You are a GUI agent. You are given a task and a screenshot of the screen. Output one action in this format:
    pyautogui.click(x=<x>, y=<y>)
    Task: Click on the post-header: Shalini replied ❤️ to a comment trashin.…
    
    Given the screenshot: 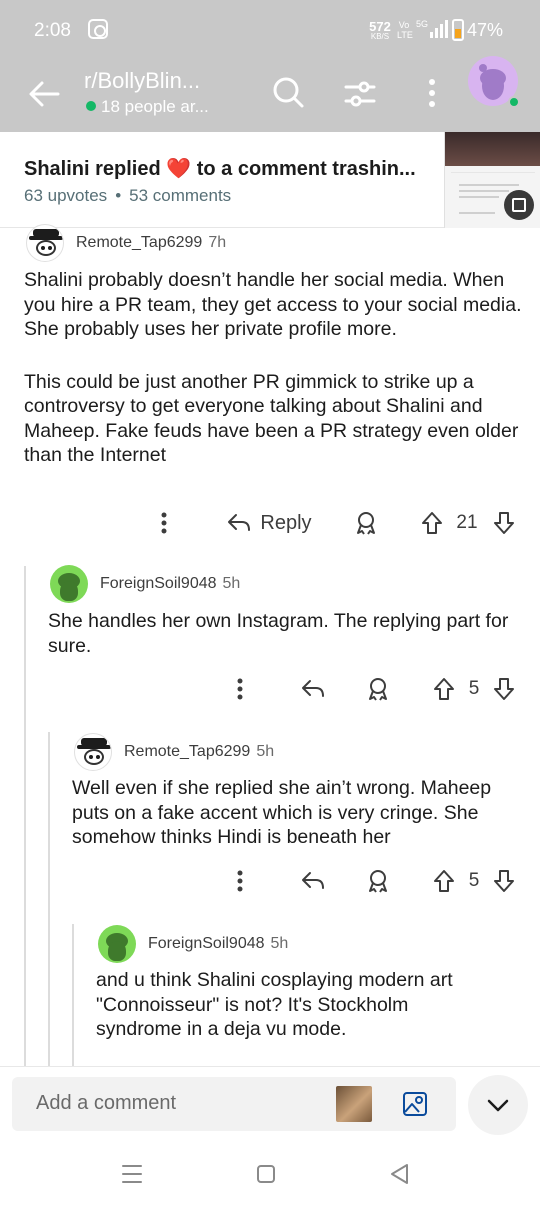 What is the action you would take?
    pyautogui.click(x=270, y=180)
    